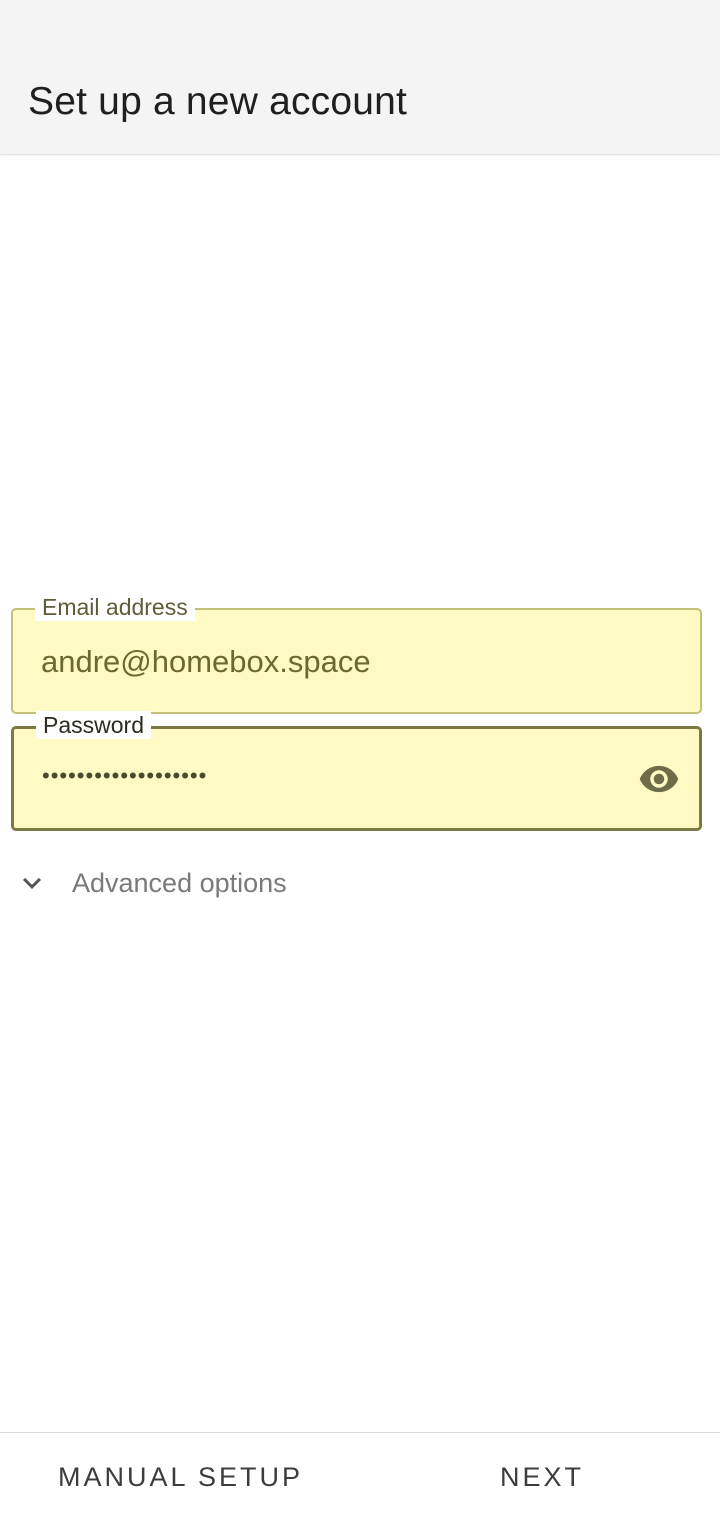 The height and width of the screenshot is (1521, 720). Describe the element at coordinates (356, 771) in the screenshot. I see `password-field: Password •••••••••••••••••••` at that location.